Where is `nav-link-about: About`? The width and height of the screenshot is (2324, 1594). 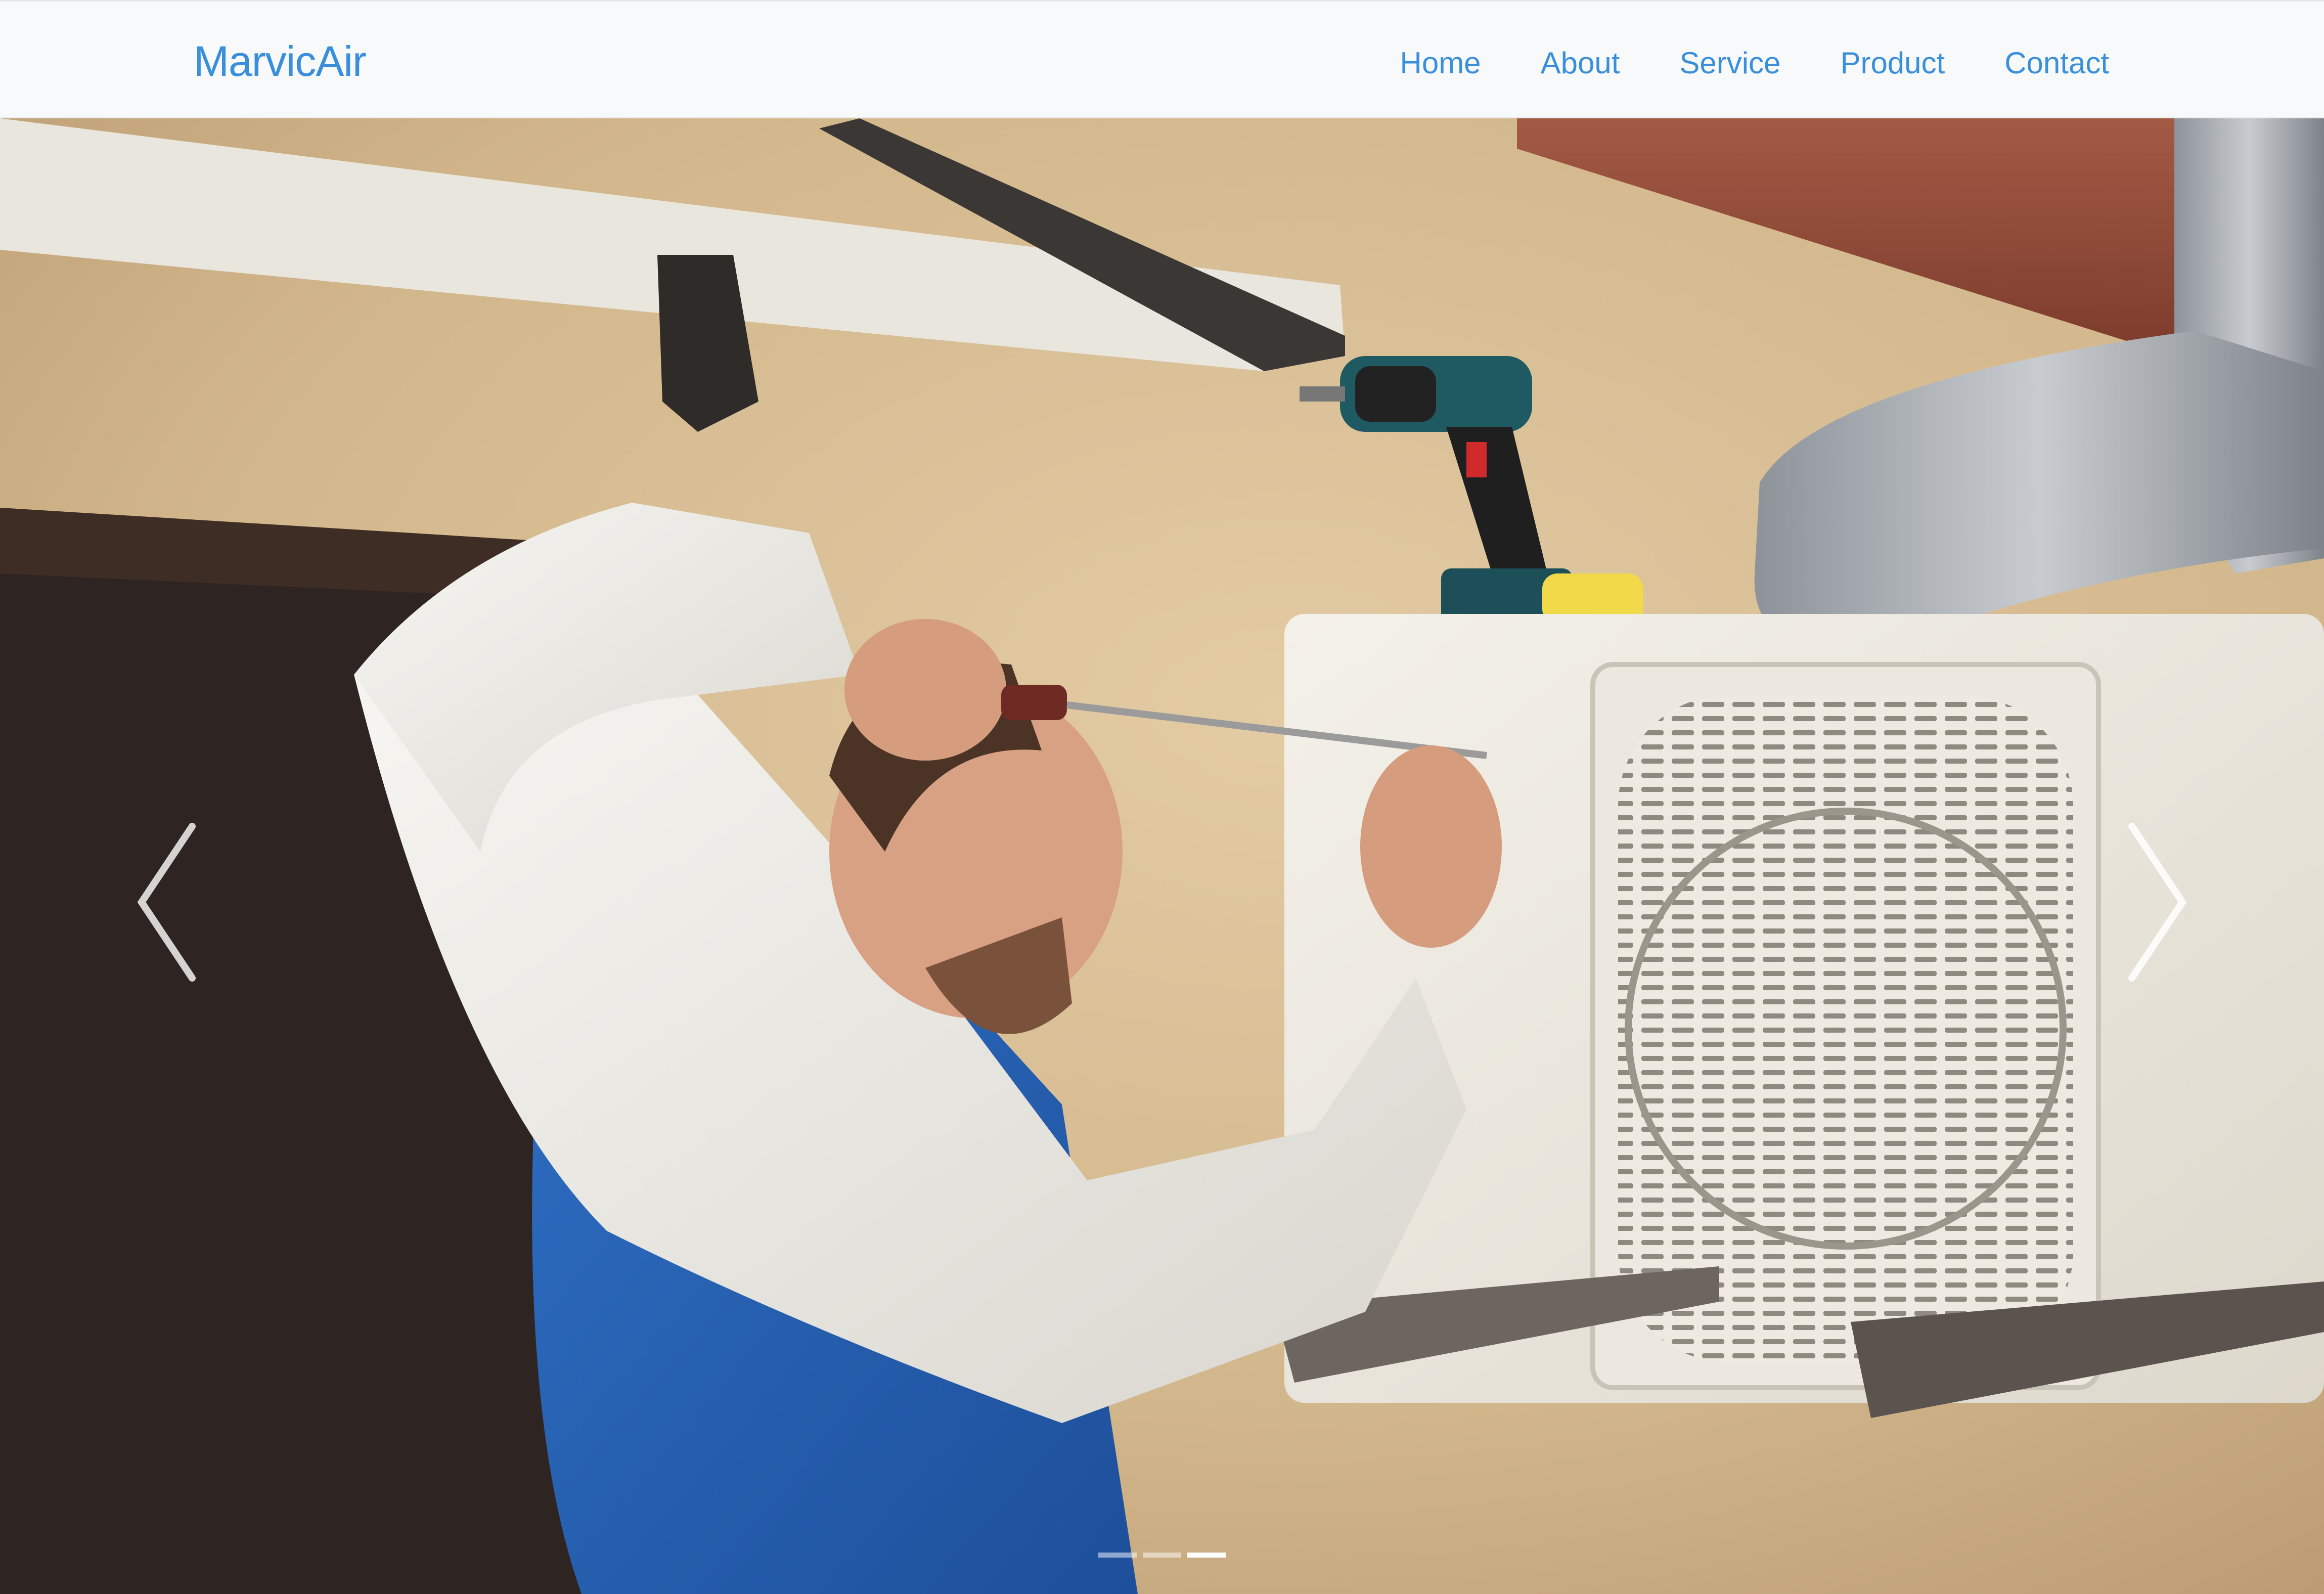
nav-link-about: About is located at coordinates (1580, 63).